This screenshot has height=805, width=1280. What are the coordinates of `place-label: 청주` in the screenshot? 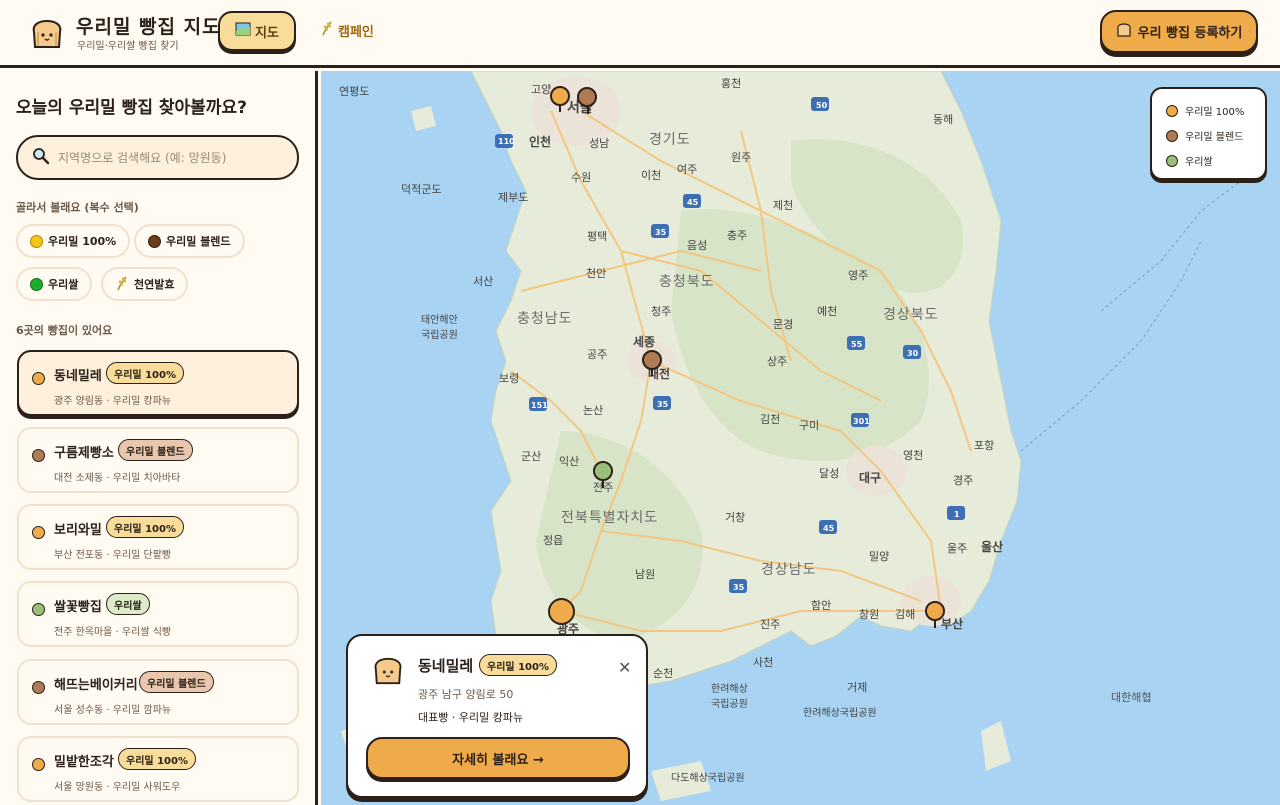 It's located at (661, 311).